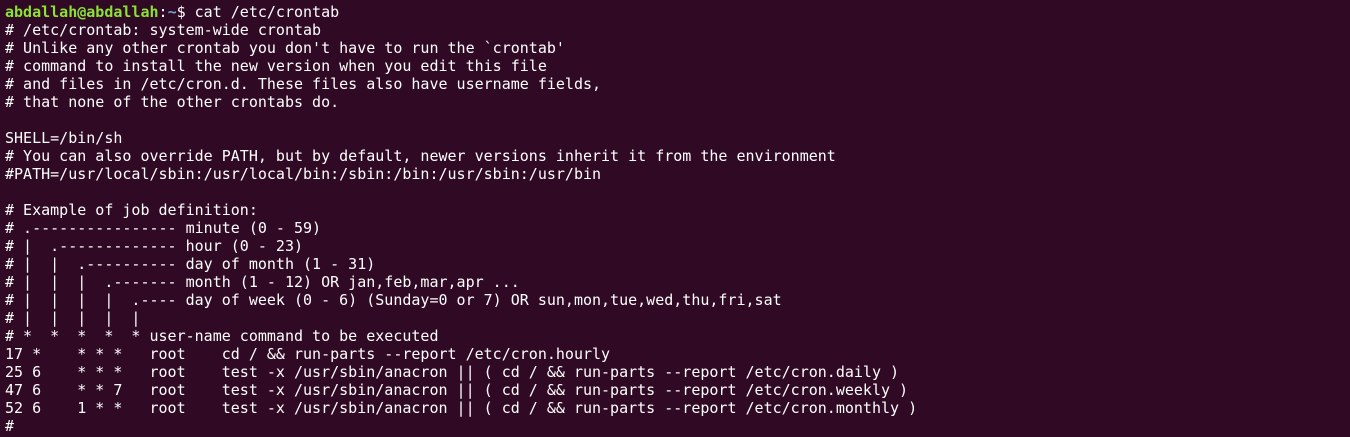 The image size is (1350, 437). What do you see at coordinates (163, 30) in the screenshot?
I see `output-line: # /etc/crontab: system-wide crontab` at bounding box center [163, 30].